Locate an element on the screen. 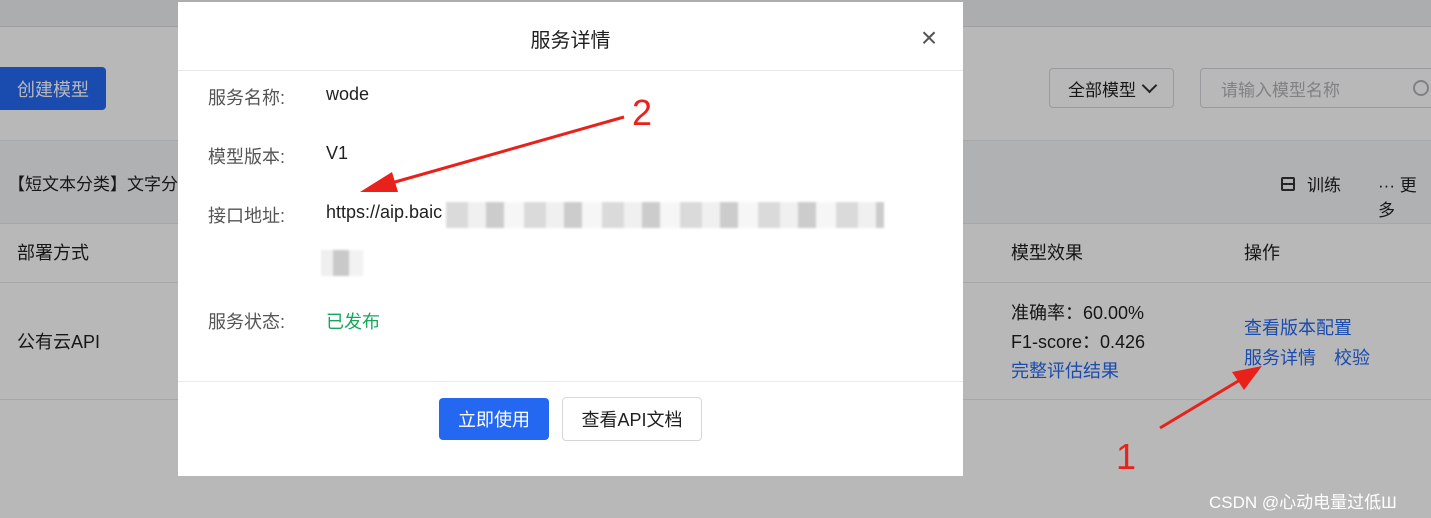 This screenshot has height=518, width=1431. csdn-watermark: CSDN @心动电量过低Ш is located at coordinates (1303, 502).